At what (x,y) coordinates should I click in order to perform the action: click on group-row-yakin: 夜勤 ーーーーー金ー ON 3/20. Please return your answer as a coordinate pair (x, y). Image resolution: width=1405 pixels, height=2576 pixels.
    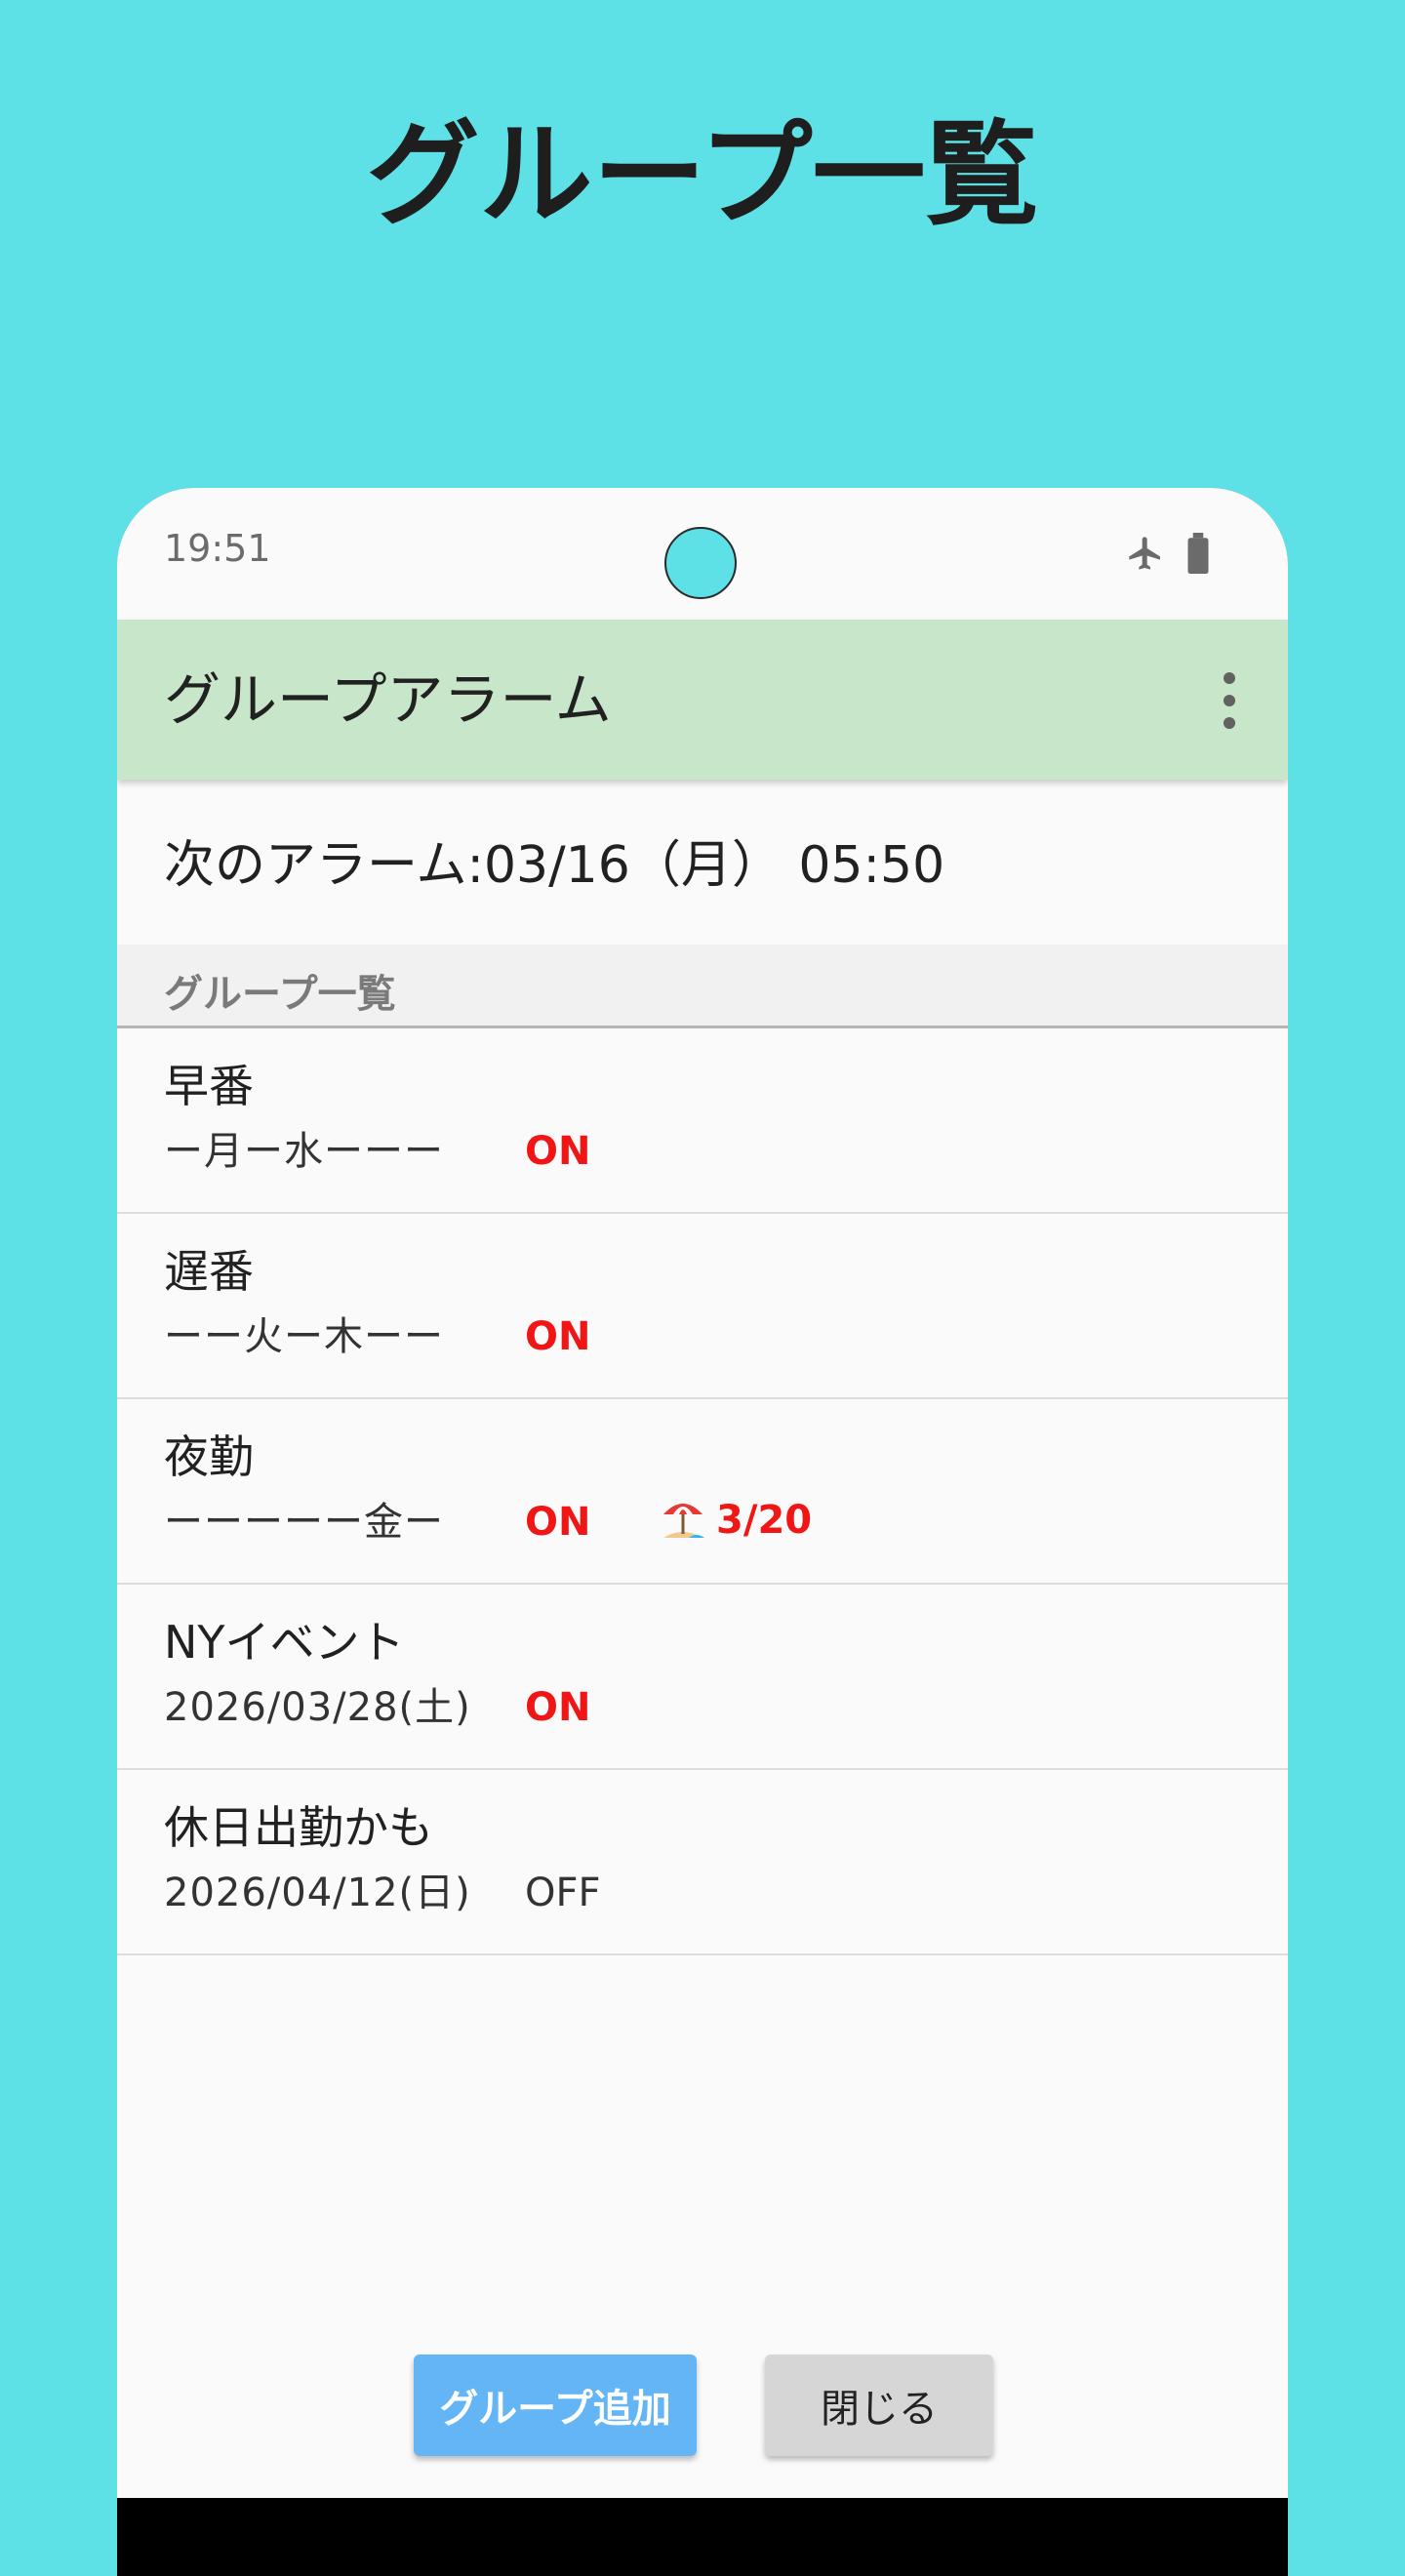
    Looking at the image, I should click on (702, 1492).